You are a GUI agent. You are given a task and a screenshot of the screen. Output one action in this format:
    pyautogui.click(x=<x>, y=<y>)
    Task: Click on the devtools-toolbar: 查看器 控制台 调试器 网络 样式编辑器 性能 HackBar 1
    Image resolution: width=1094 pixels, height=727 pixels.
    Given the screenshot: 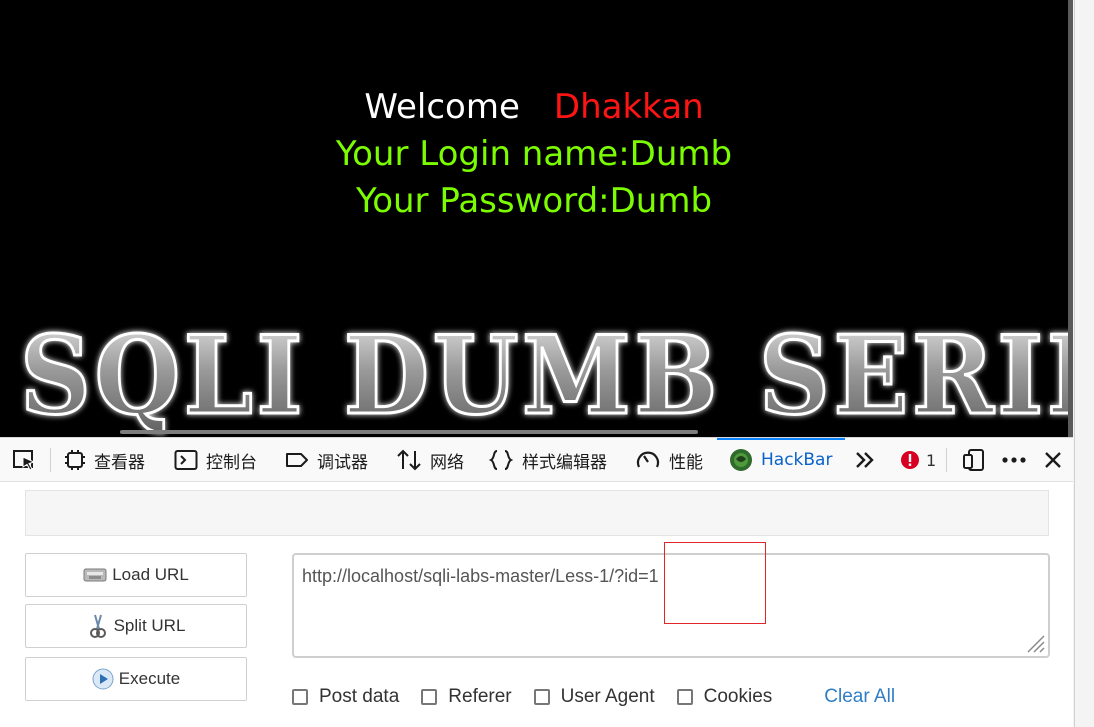 What is the action you would take?
    pyautogui.click(x=536, y=459)
    